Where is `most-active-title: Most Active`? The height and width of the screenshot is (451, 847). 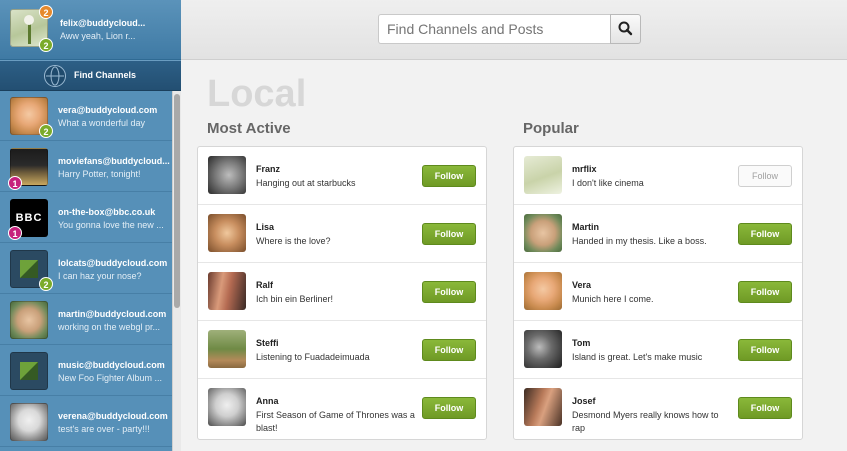 most-active-title: Most Active is located at coordinates (249, 128).